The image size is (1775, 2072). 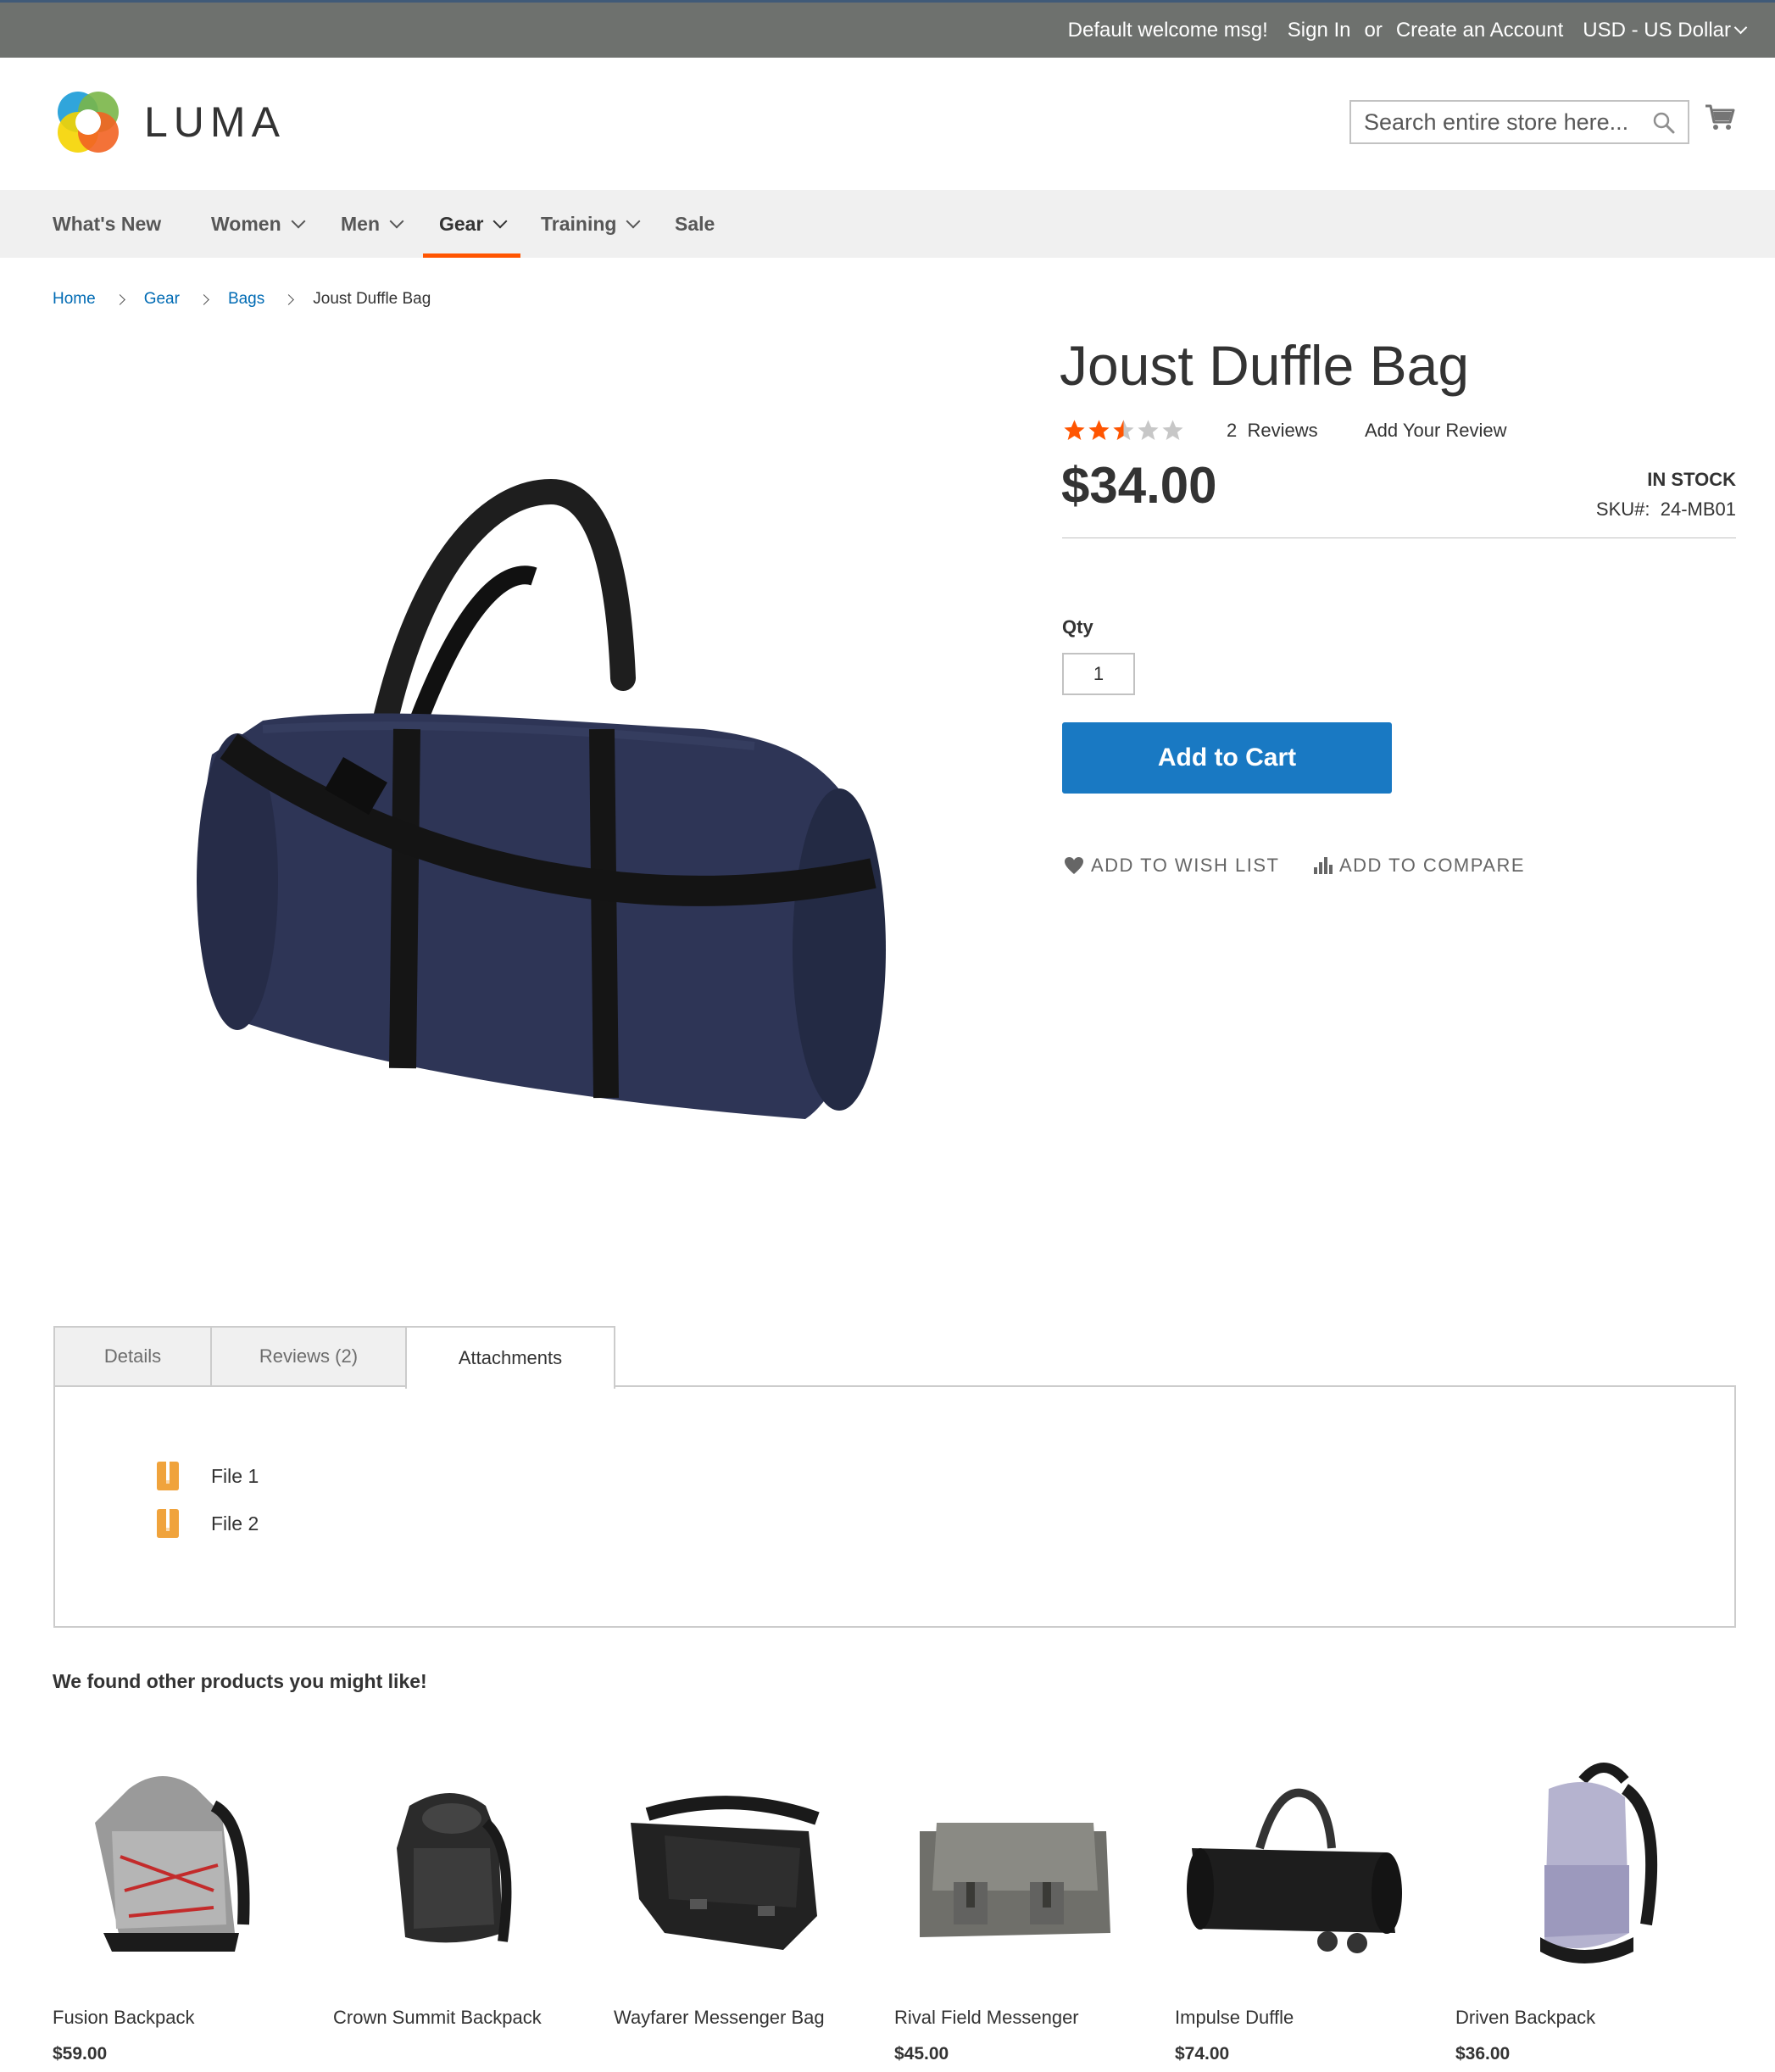 I want to click on qty-label: Qty, so click(x=1077, y=627).